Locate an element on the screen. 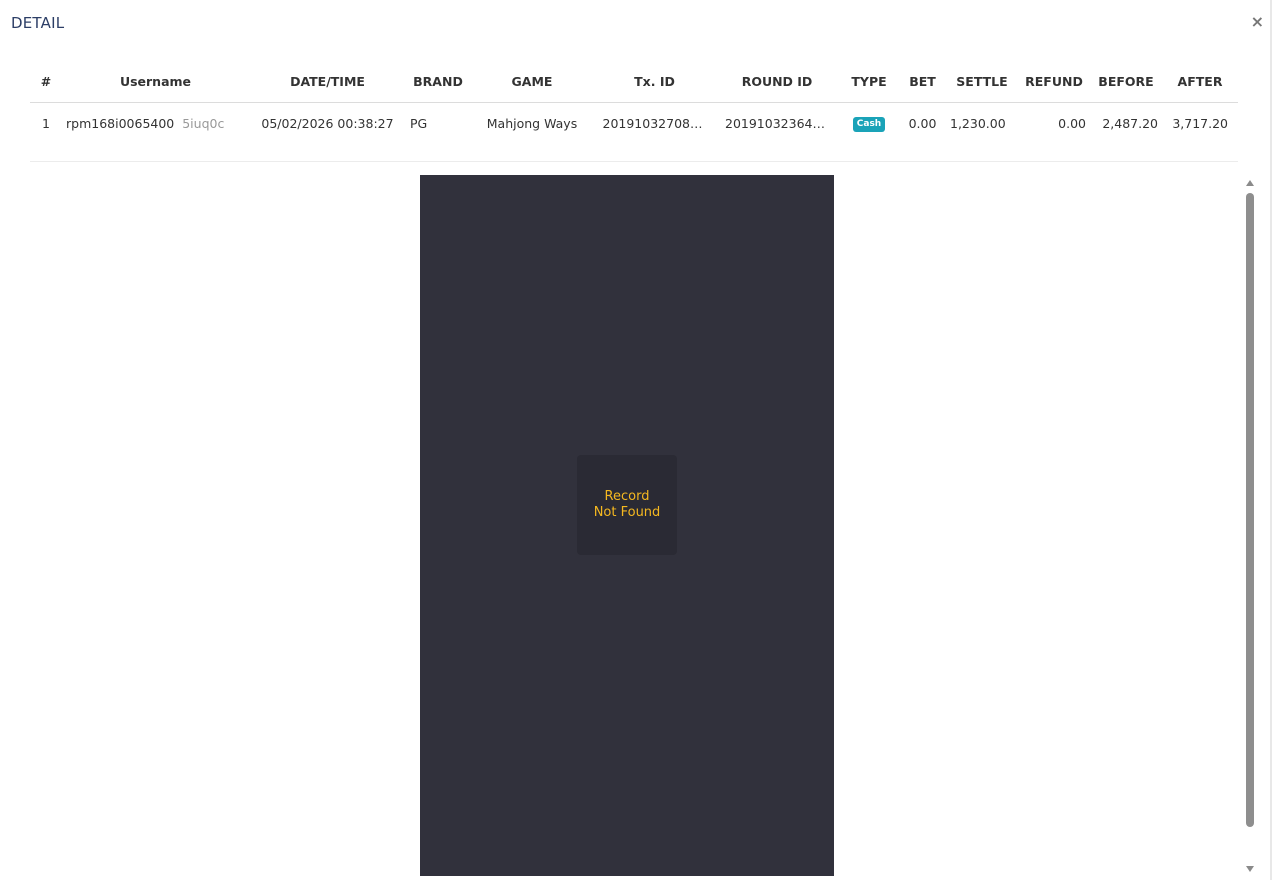 Image resolution: width=1272 pixels, height=880 pixels. scroll-up-arrow-icon is located at coordinates (1250, 183).